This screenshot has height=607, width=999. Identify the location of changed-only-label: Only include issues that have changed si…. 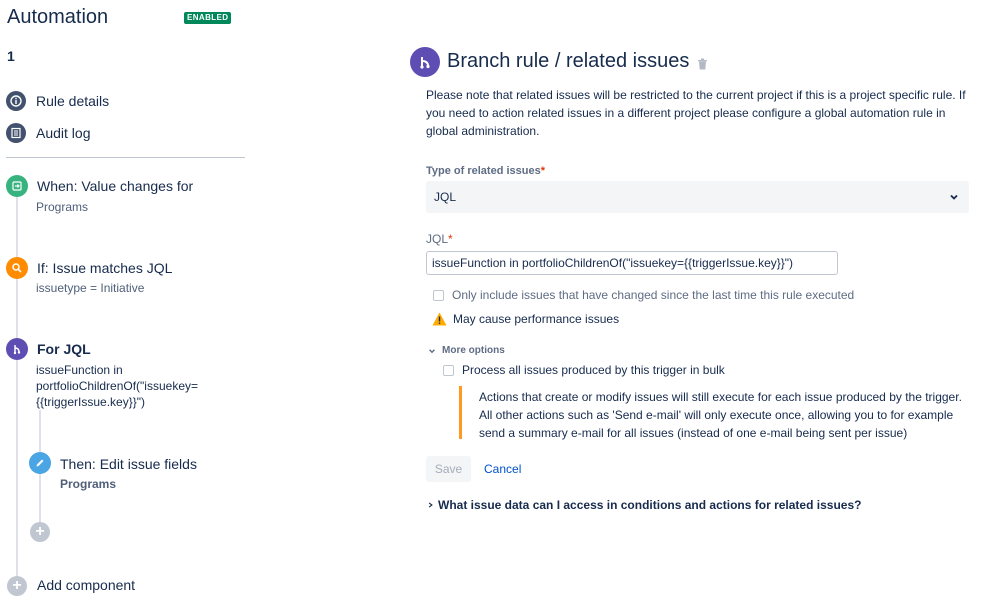
(653, 295).